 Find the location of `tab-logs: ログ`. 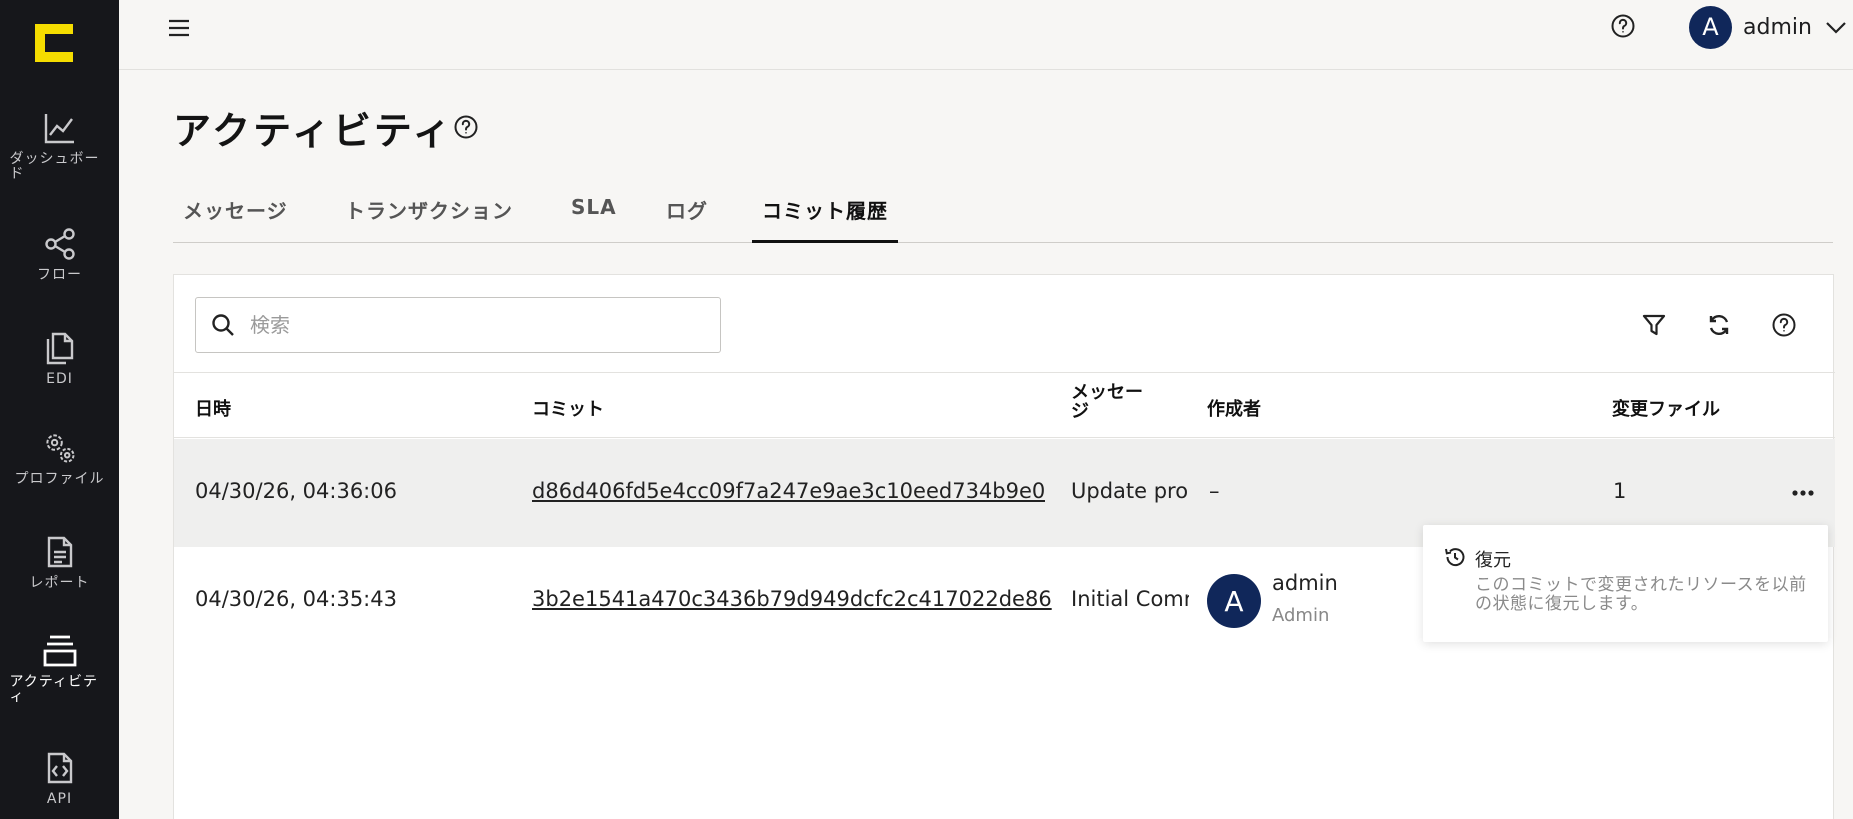

tab-logs: ログ is located at coordinates (687, 214).